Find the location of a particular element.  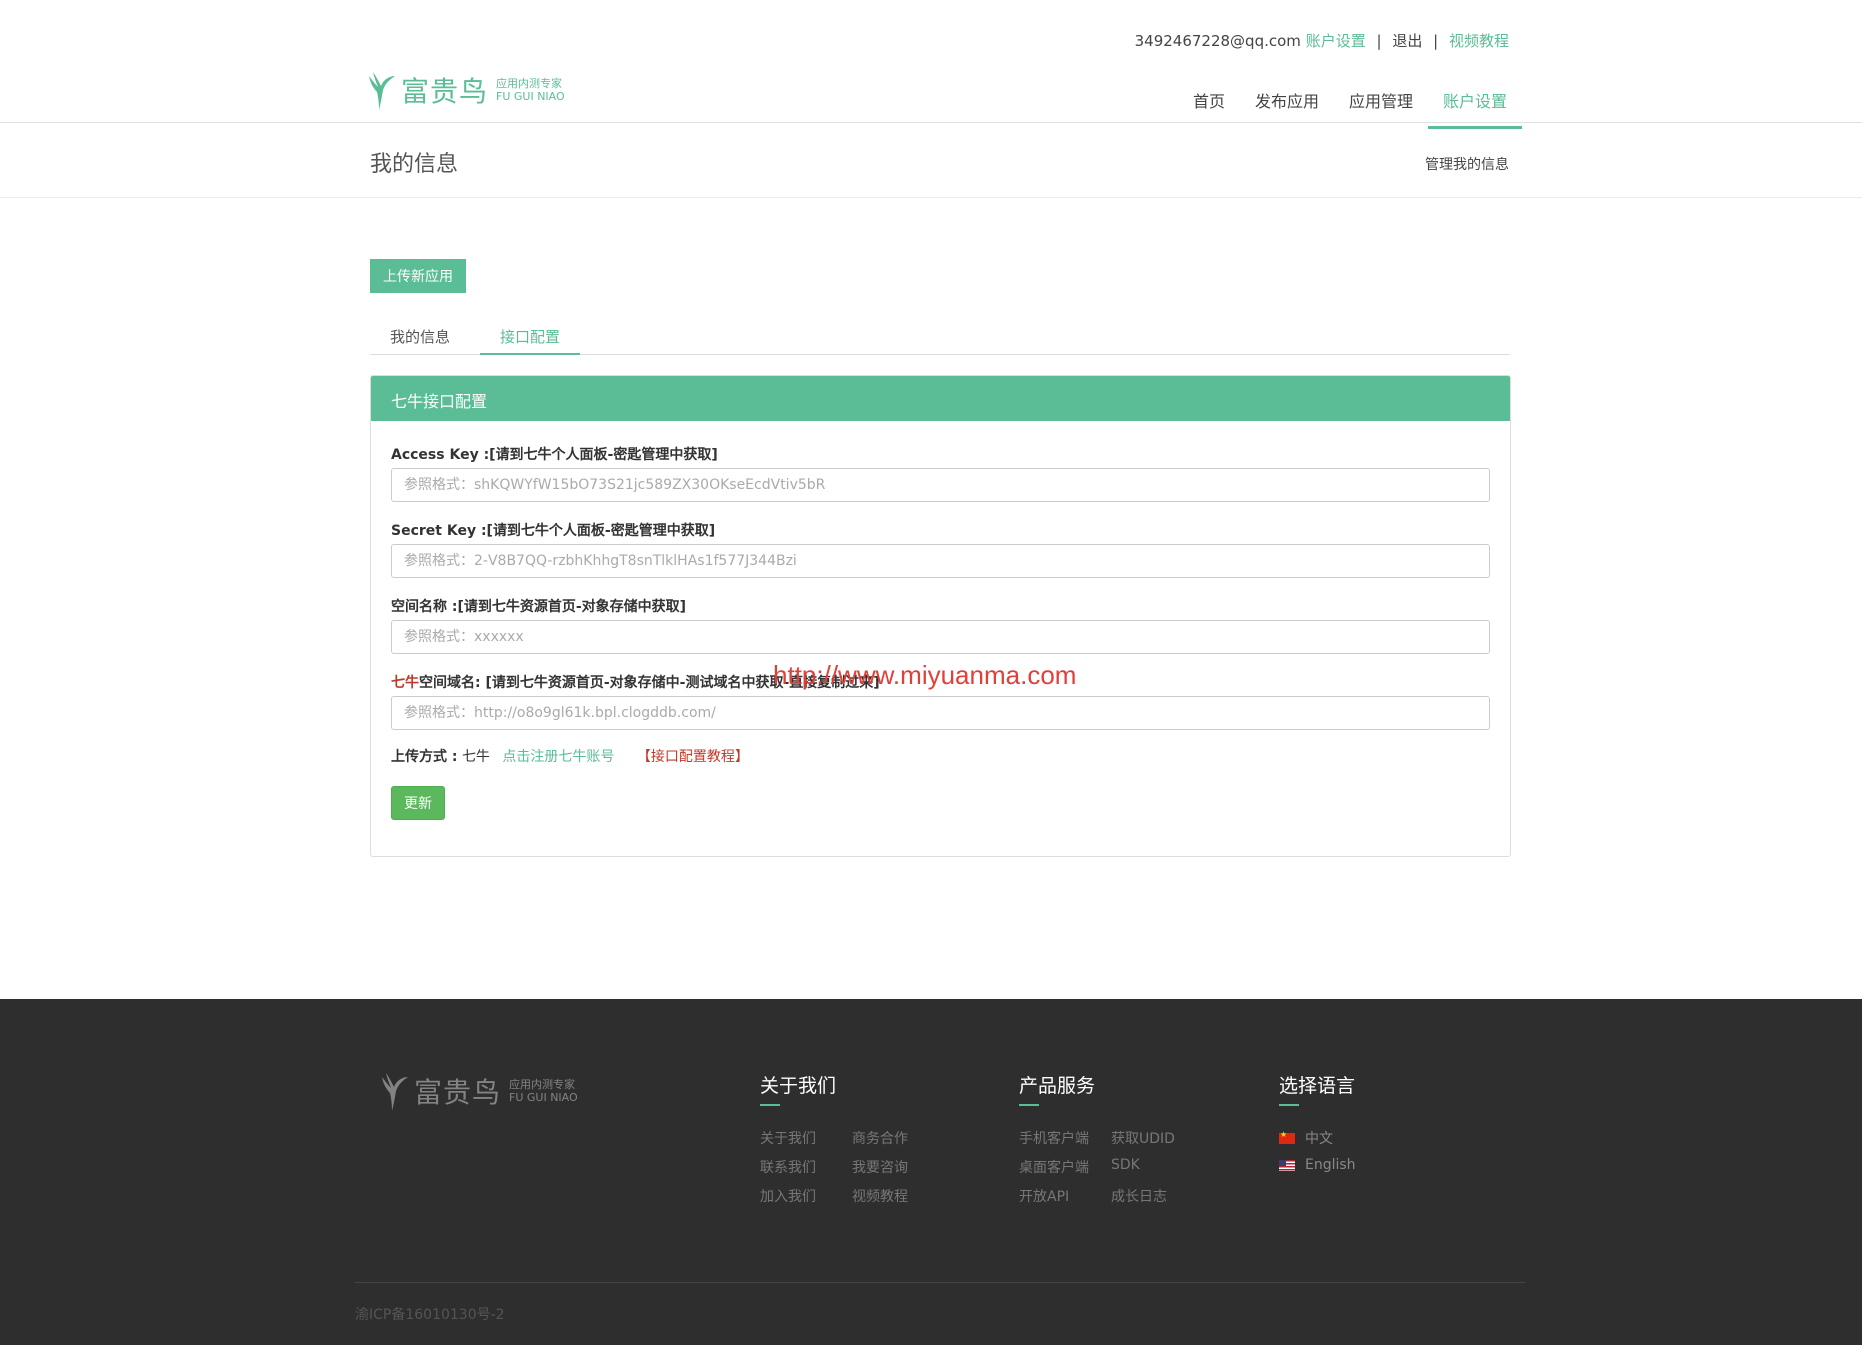

bucket-name-label: 空间名称 :[请到七牛资源首页-对象存储中获取] is located at coordinates (539, 607).